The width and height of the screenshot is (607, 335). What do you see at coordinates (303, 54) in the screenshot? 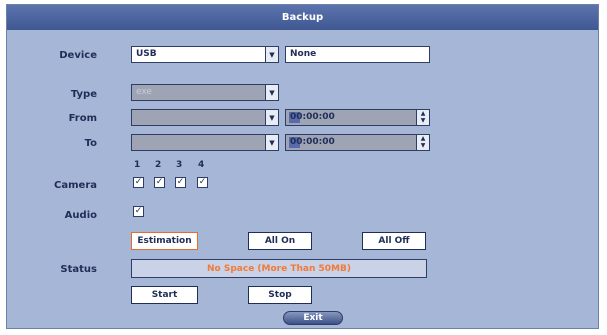
I see `device-info-value: None` at bounding box center [303, 54].